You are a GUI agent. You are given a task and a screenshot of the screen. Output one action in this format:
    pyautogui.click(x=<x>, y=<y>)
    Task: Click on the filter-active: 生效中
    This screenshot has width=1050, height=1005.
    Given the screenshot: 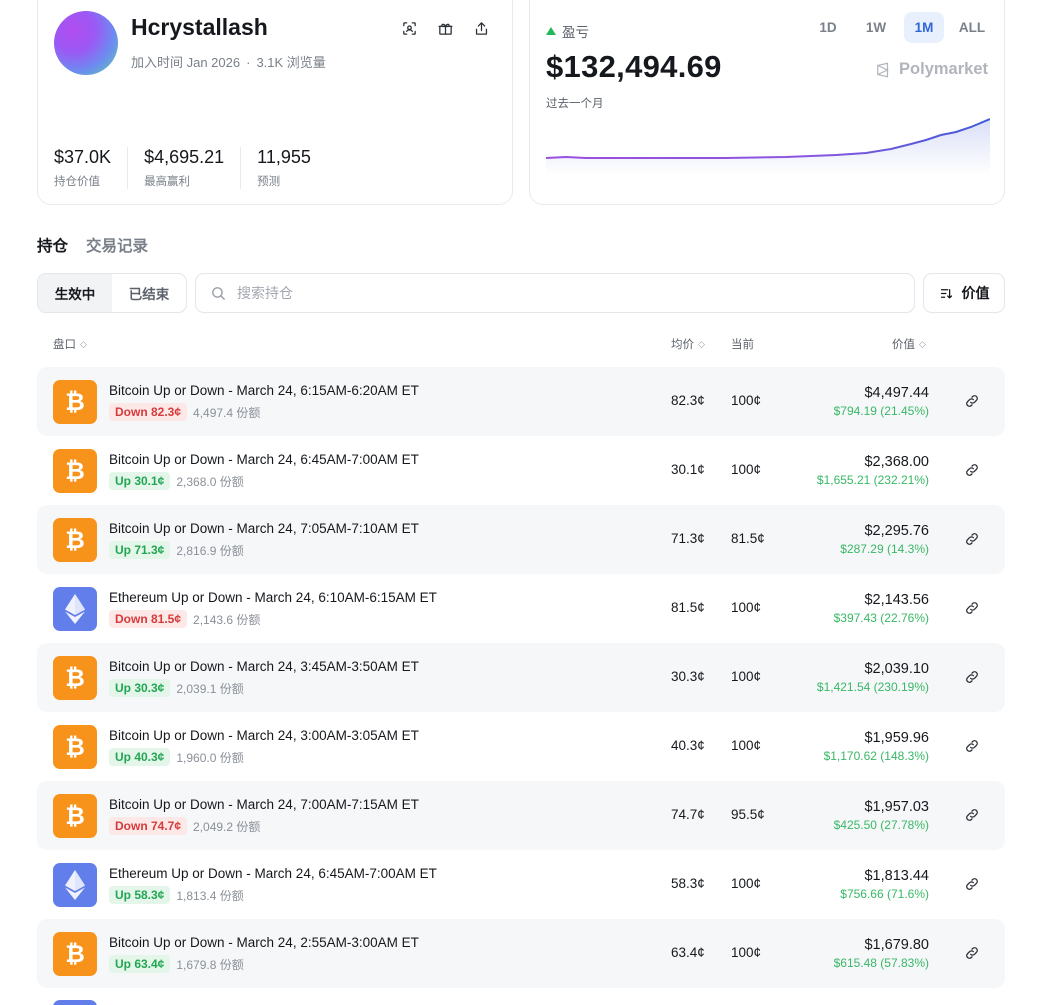 What is the action you would take?
    pyautogui.click(x=75, y=293)
    